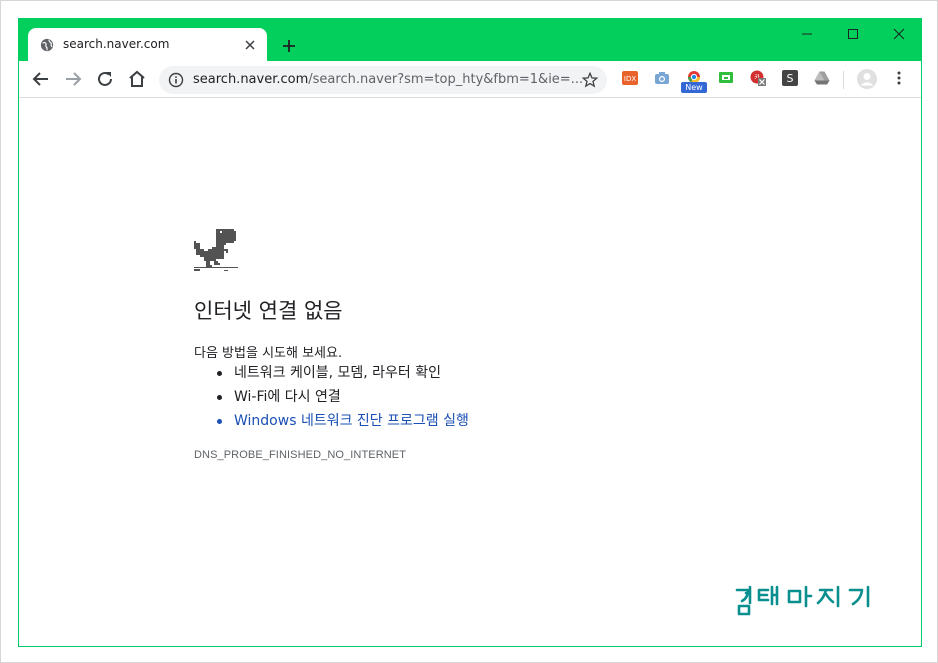 This screenshot has height=663, width=938. What do you see at coordinates (899, 34) in the screenshot?
I see `close-window-button` at bounding box center [899, 34].